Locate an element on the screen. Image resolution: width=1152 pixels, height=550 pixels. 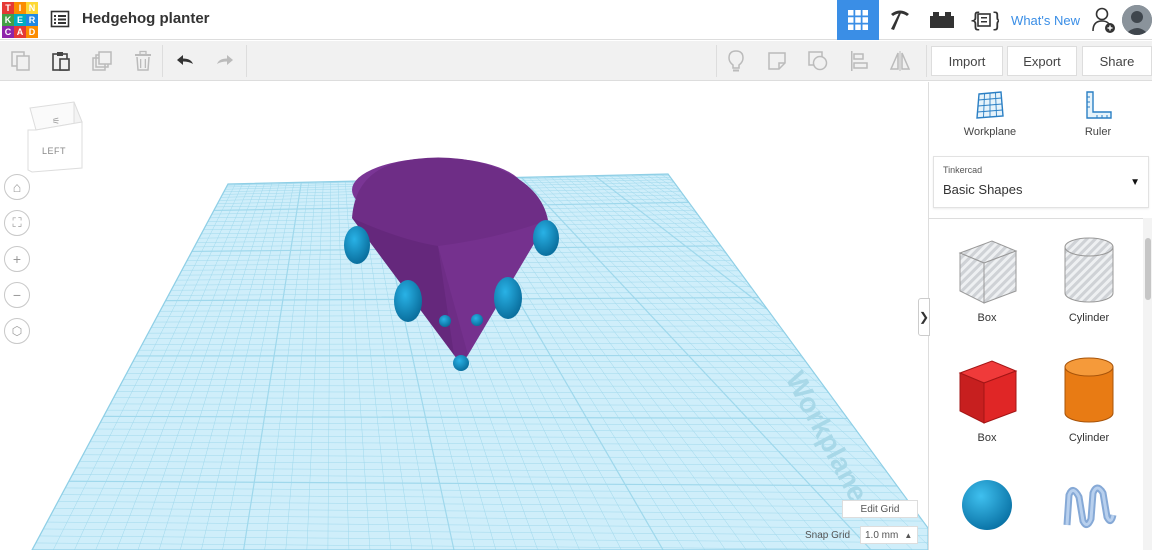
brick-icon is located at coordinates (942, 20).